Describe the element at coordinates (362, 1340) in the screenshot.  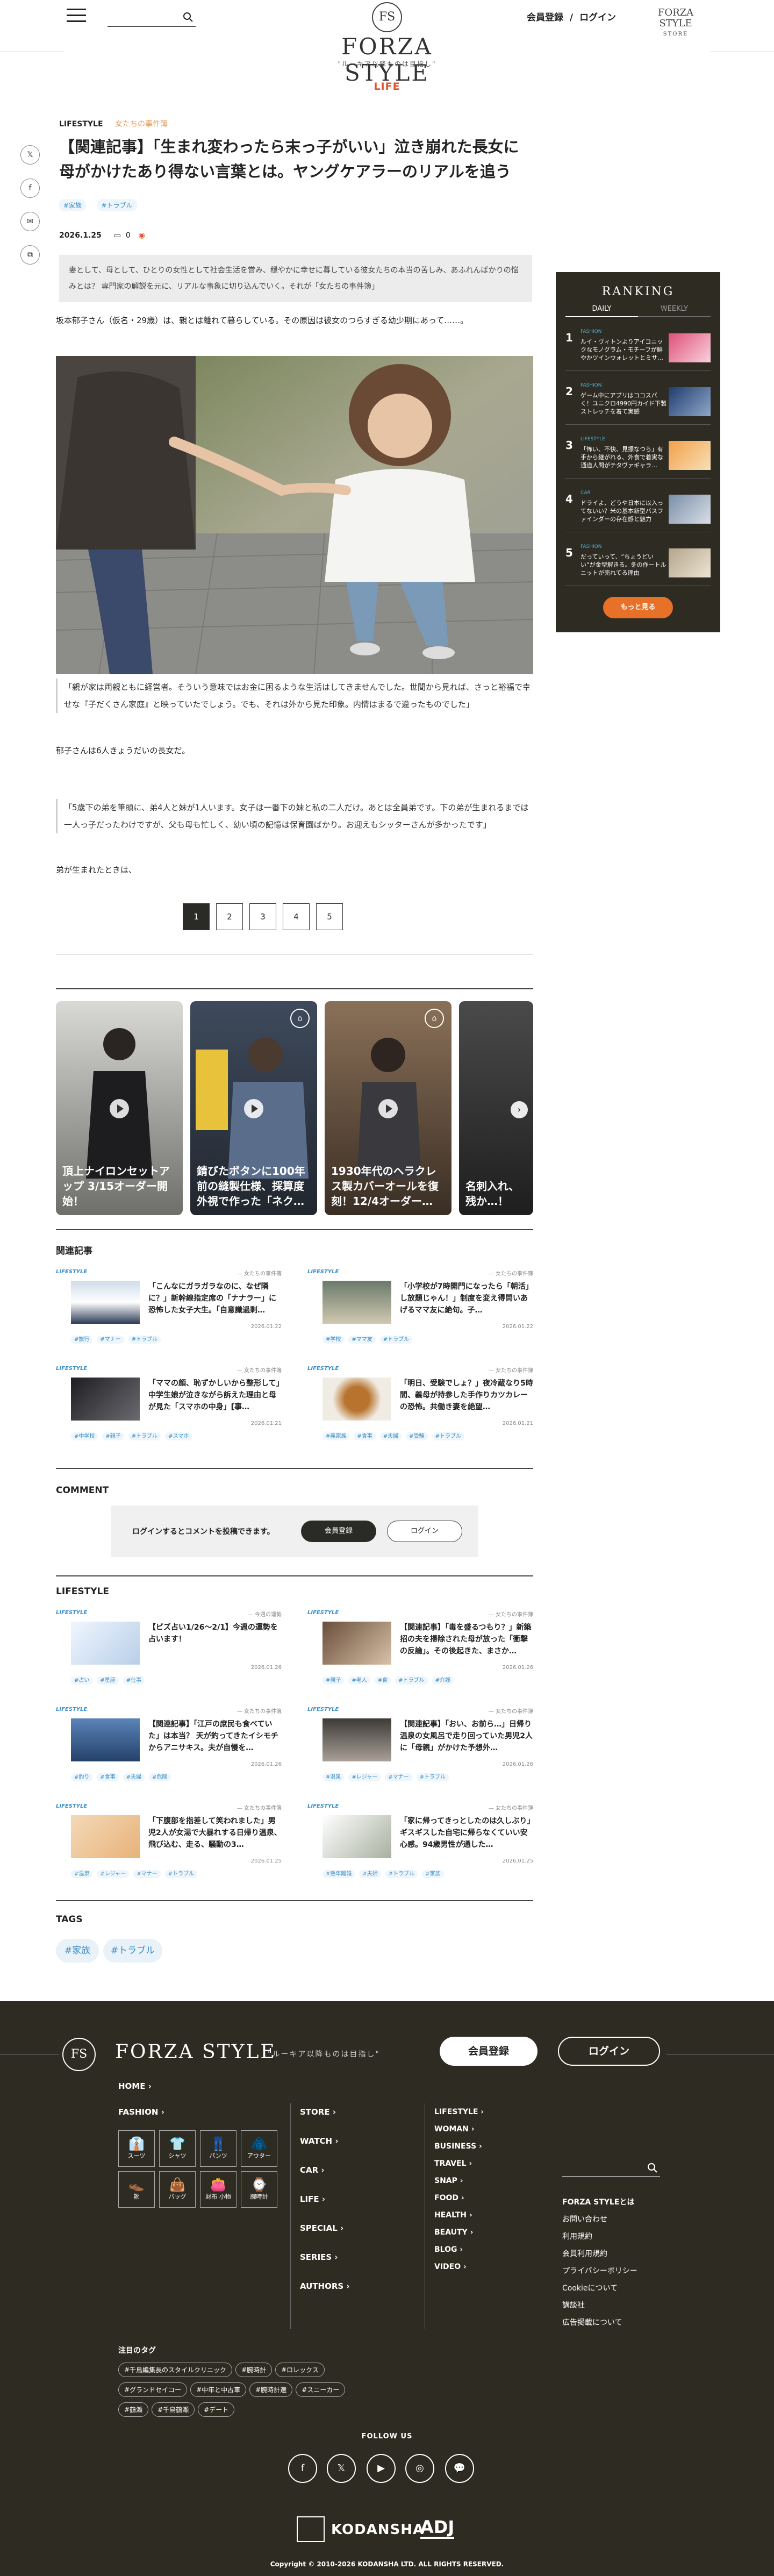
I see `tag-link: #ママ友` at that location.